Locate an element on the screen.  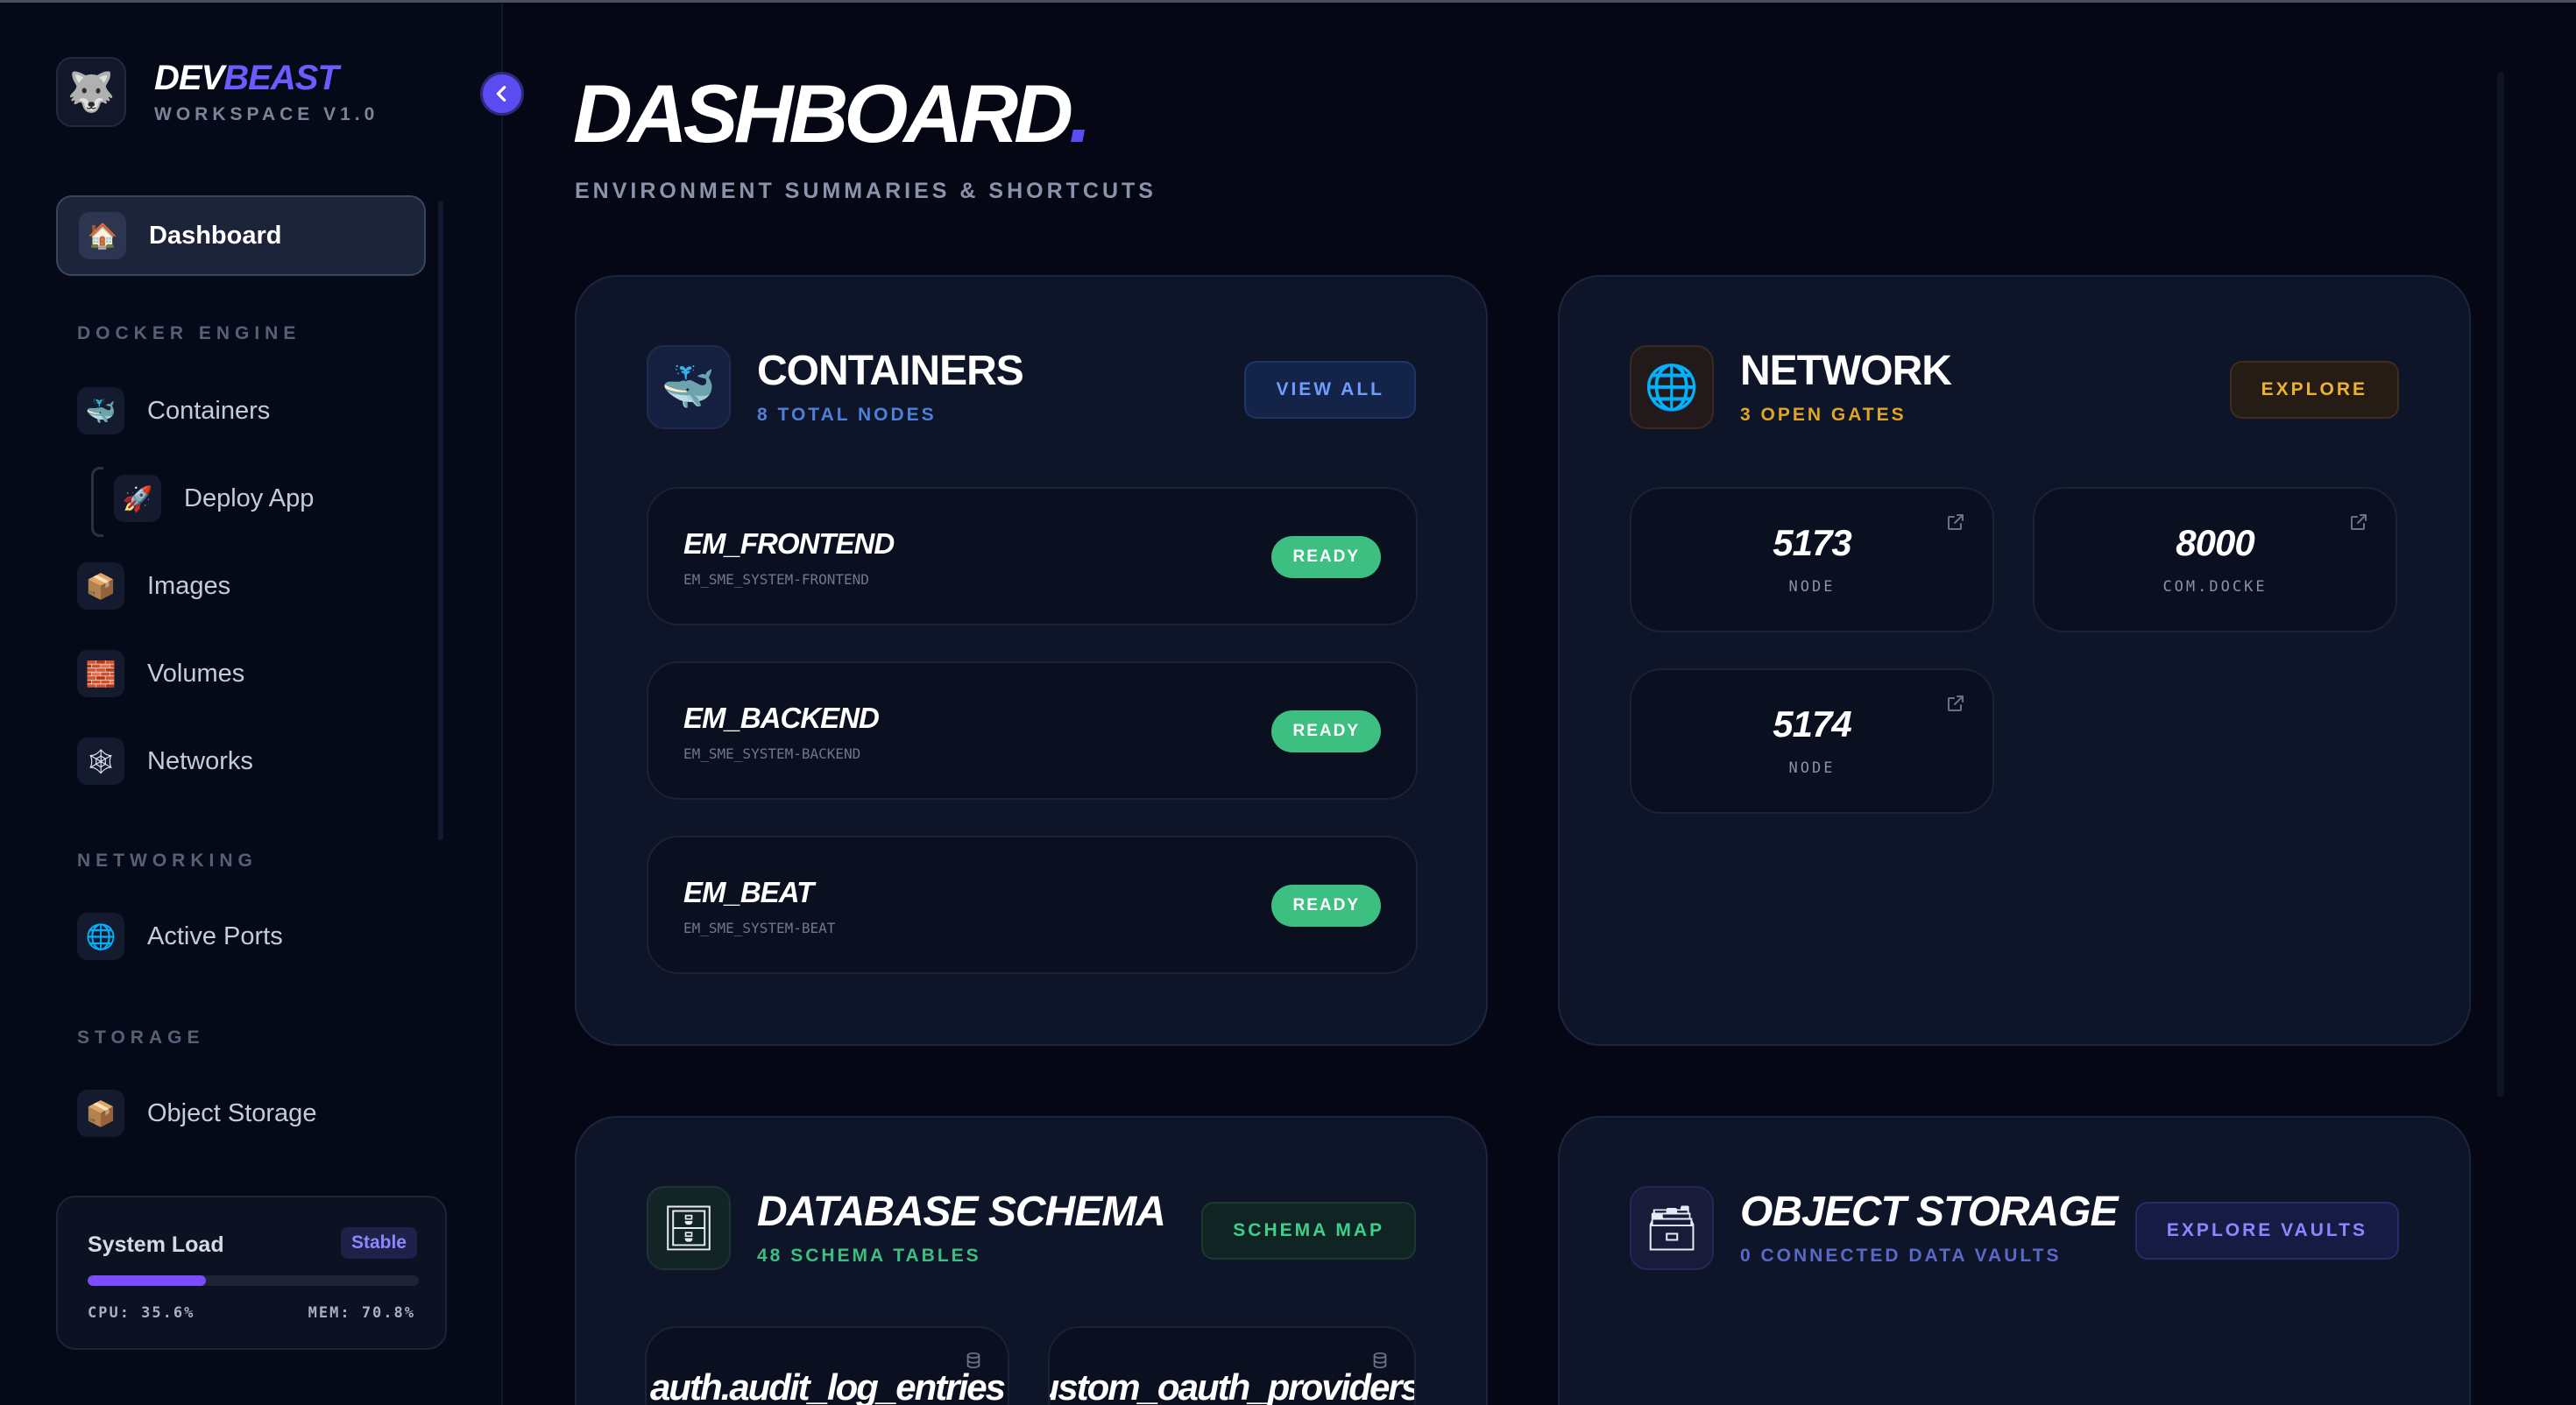
memory-readout: MEM: 70.8% is located at coordinates (361, 1313).